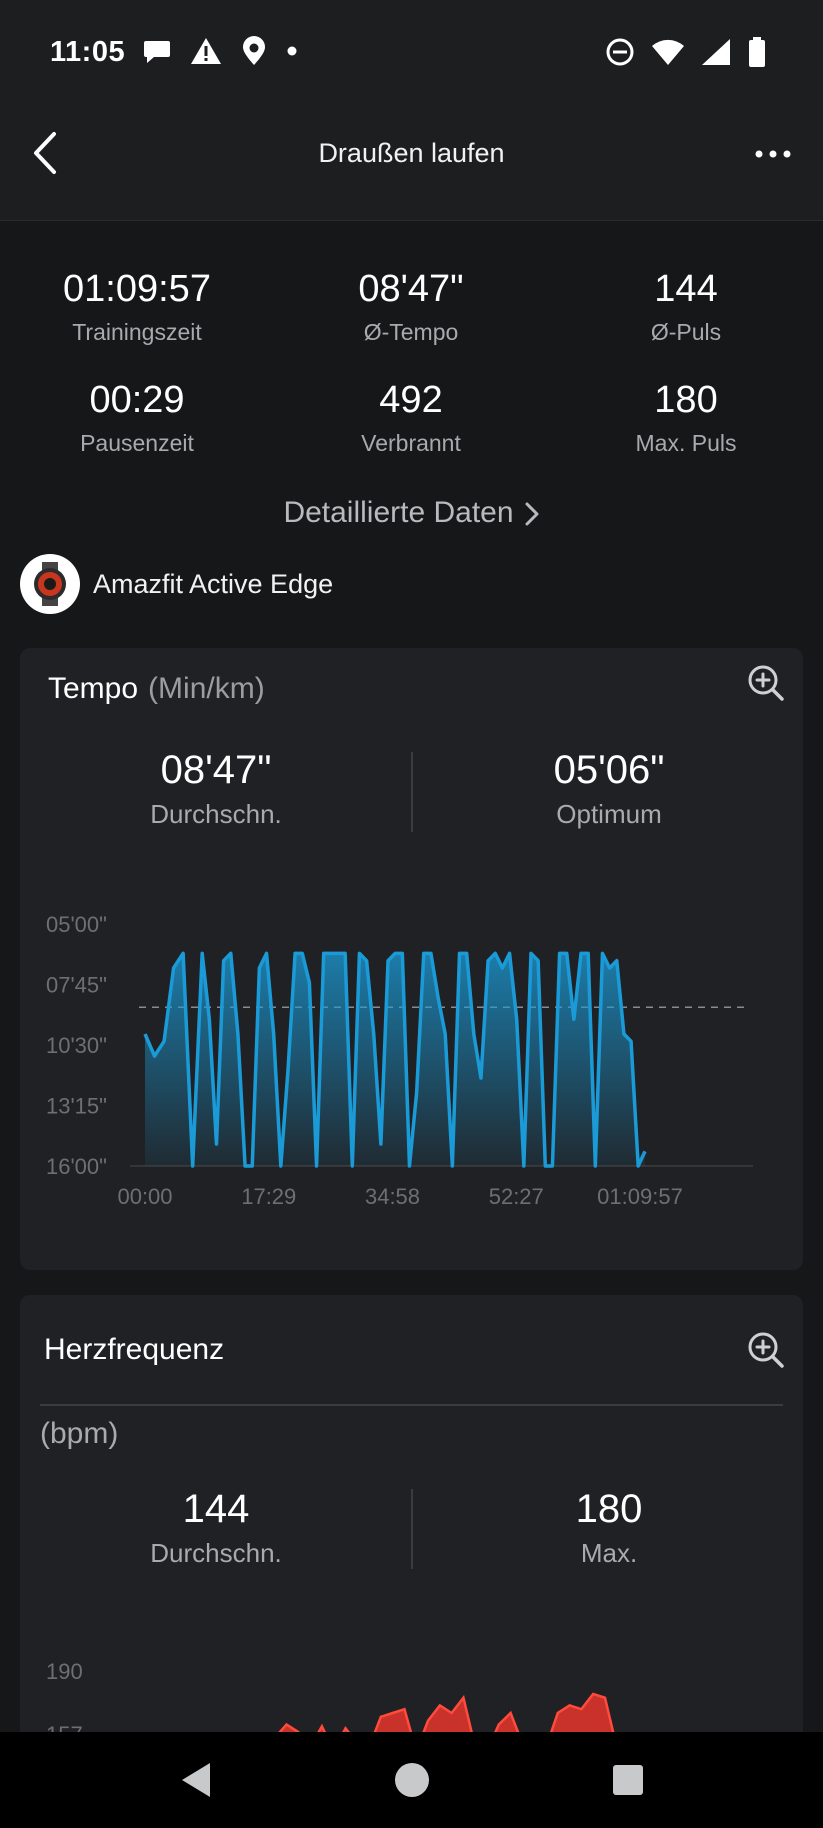 This screenshot has height=1828, width=823. I want to click on stat-value: 144, so click(686, 289).